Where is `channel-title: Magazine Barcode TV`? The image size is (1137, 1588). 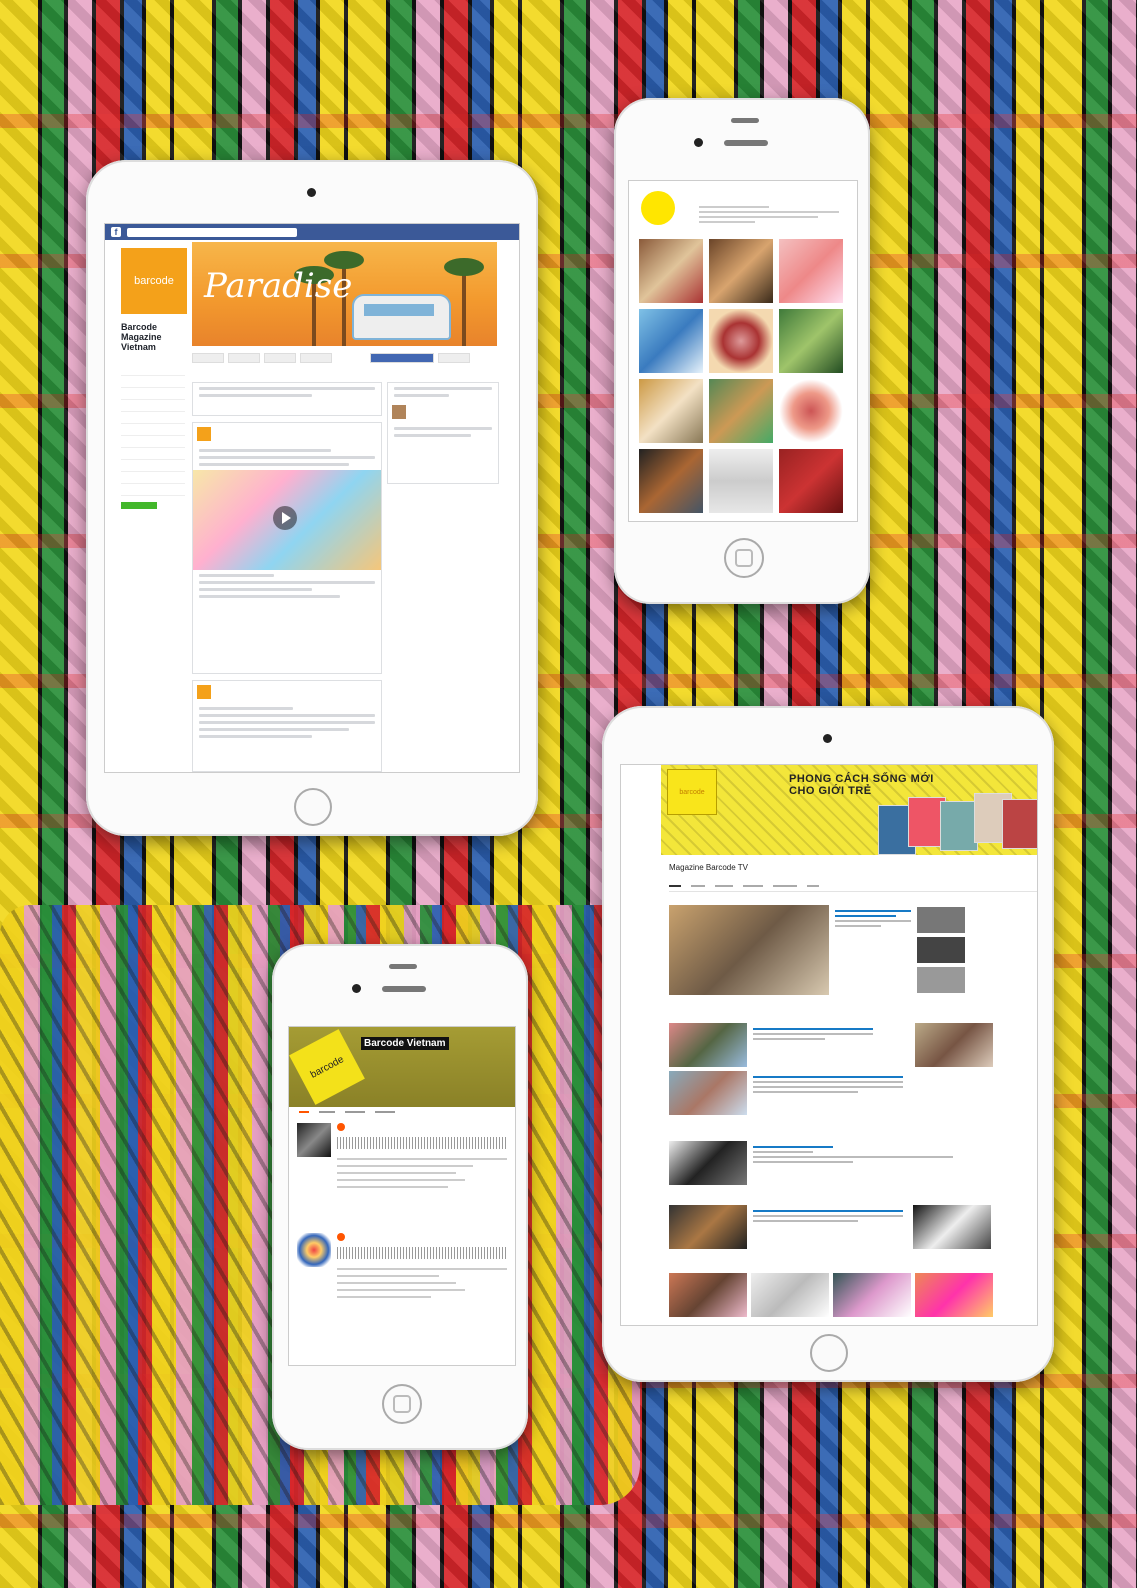 channel-title: Magazine Barcode TV is located at coordinates (709, 867).